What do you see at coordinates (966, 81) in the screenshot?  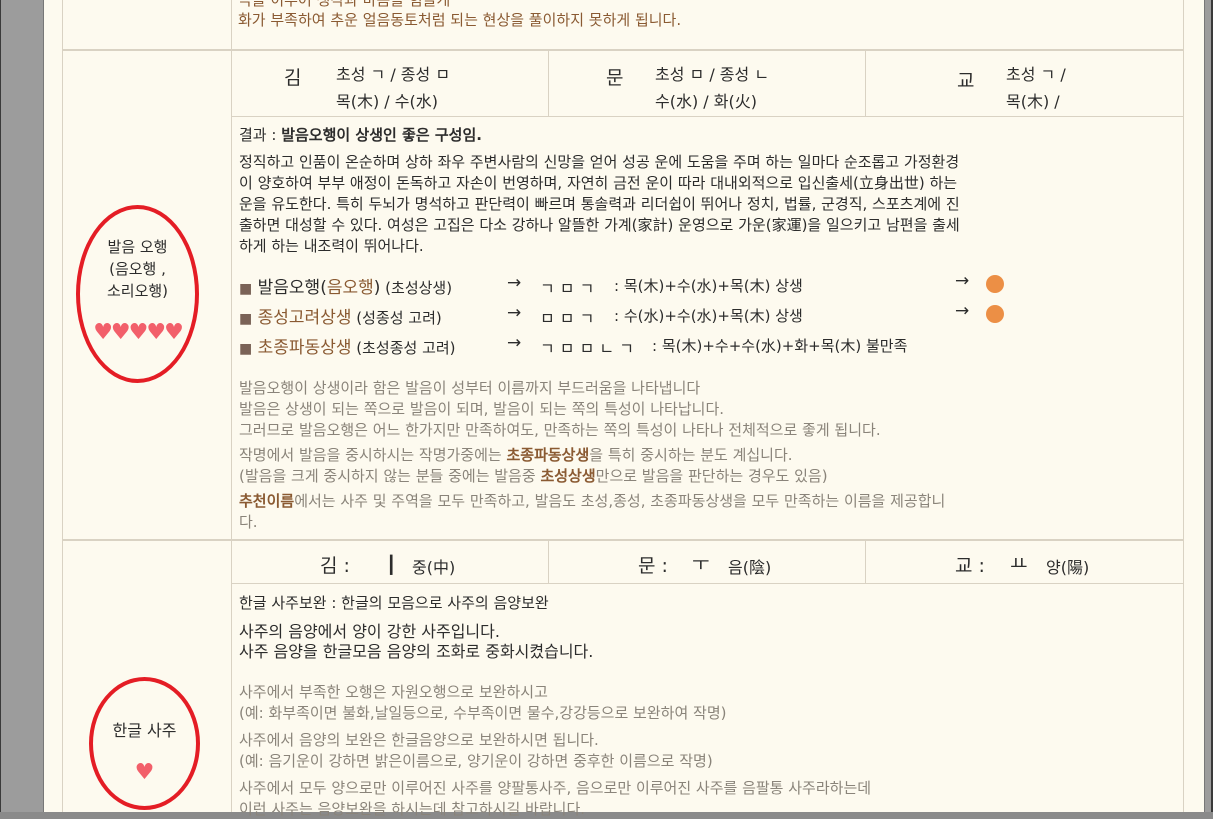 I see `pron-char-3: 교` at bounding box center [966, 81].